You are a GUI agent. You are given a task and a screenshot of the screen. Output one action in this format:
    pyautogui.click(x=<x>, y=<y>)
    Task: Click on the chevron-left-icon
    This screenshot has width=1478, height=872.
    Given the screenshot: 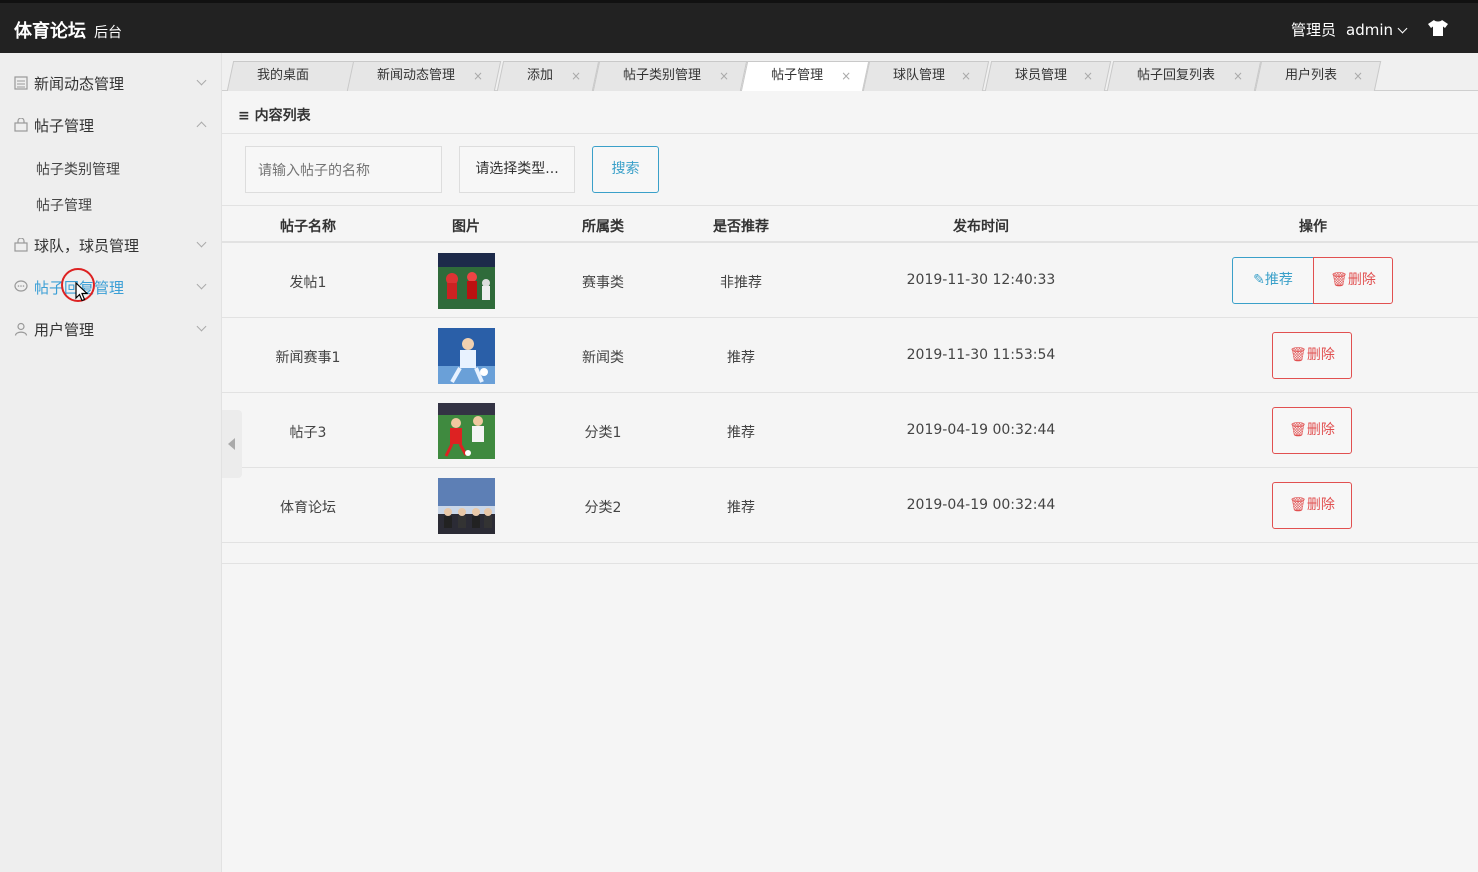 What is the action you would take?
    pyautogui.click(x=231, y=444)
    